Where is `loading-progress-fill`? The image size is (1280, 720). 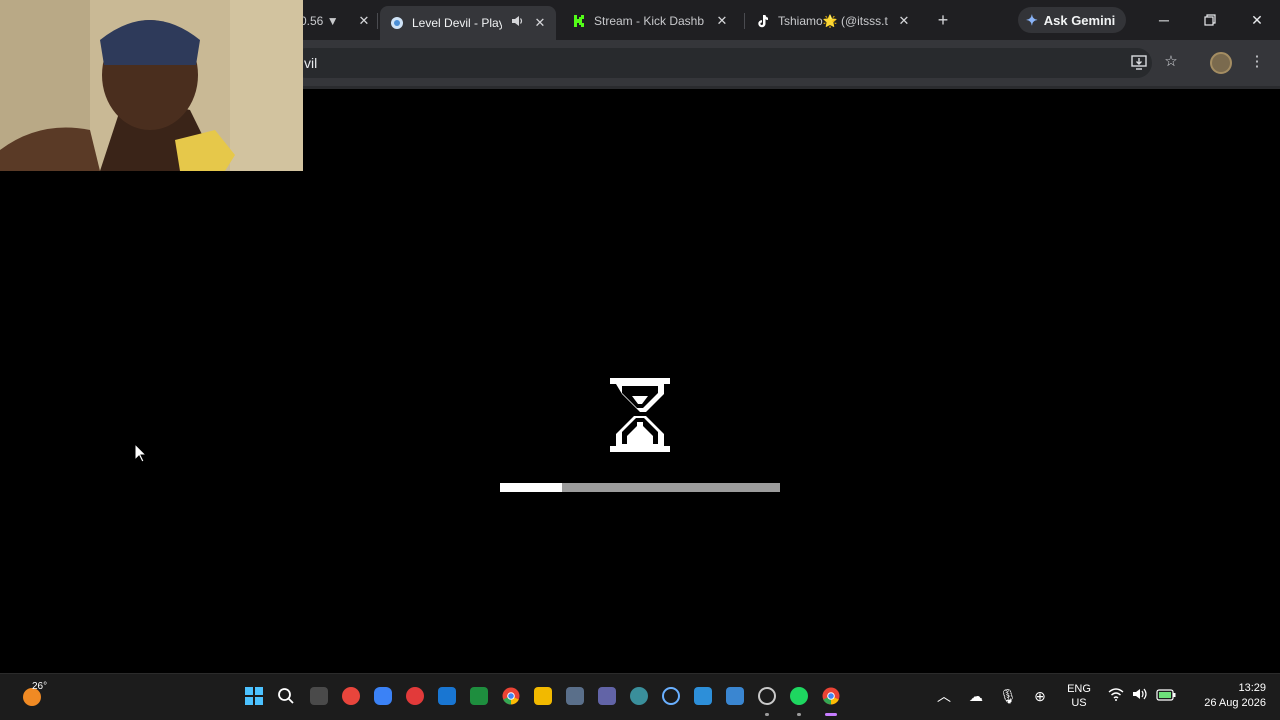 loading-progress-fill is located at coordinates (531, 487).